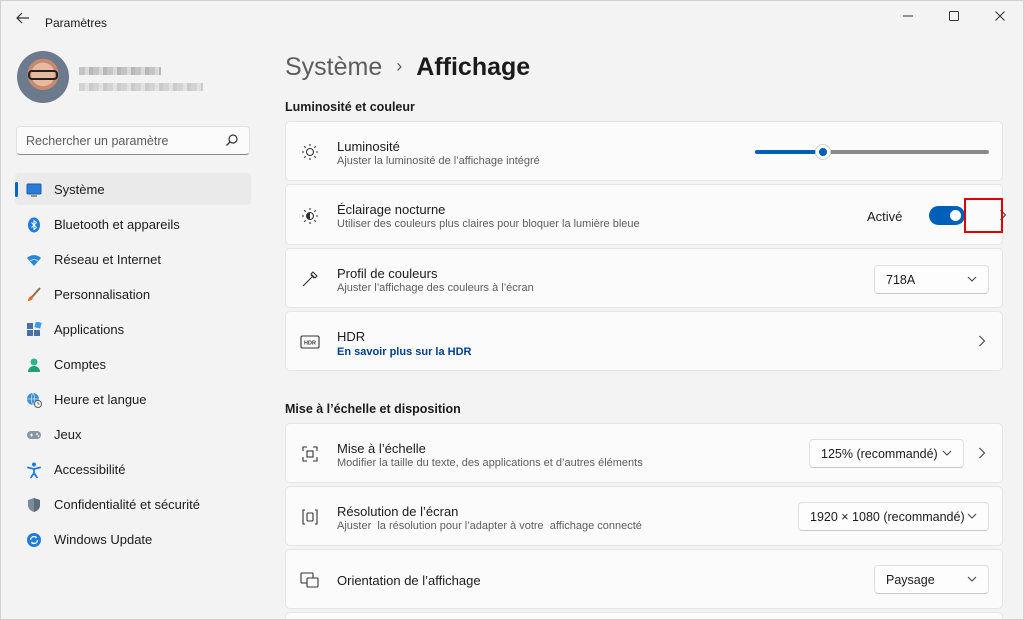  Describe the element at coordinates (43, 77) in the screenshot. I see `avatar` at that location.